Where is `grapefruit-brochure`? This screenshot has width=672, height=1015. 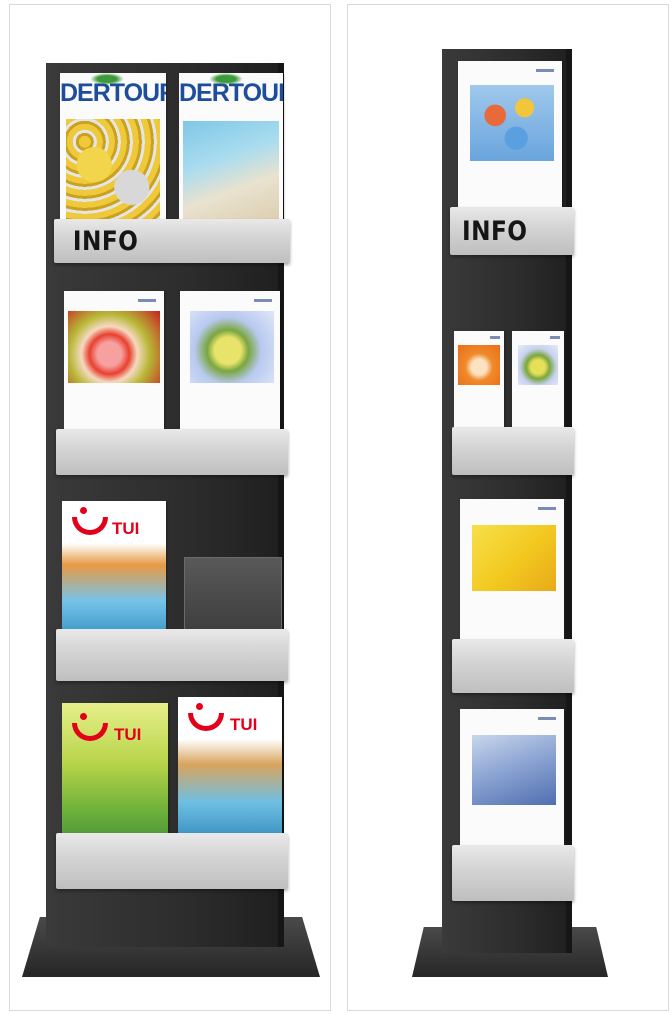 grapefruit-brochure is located at coordinates (114, 365).